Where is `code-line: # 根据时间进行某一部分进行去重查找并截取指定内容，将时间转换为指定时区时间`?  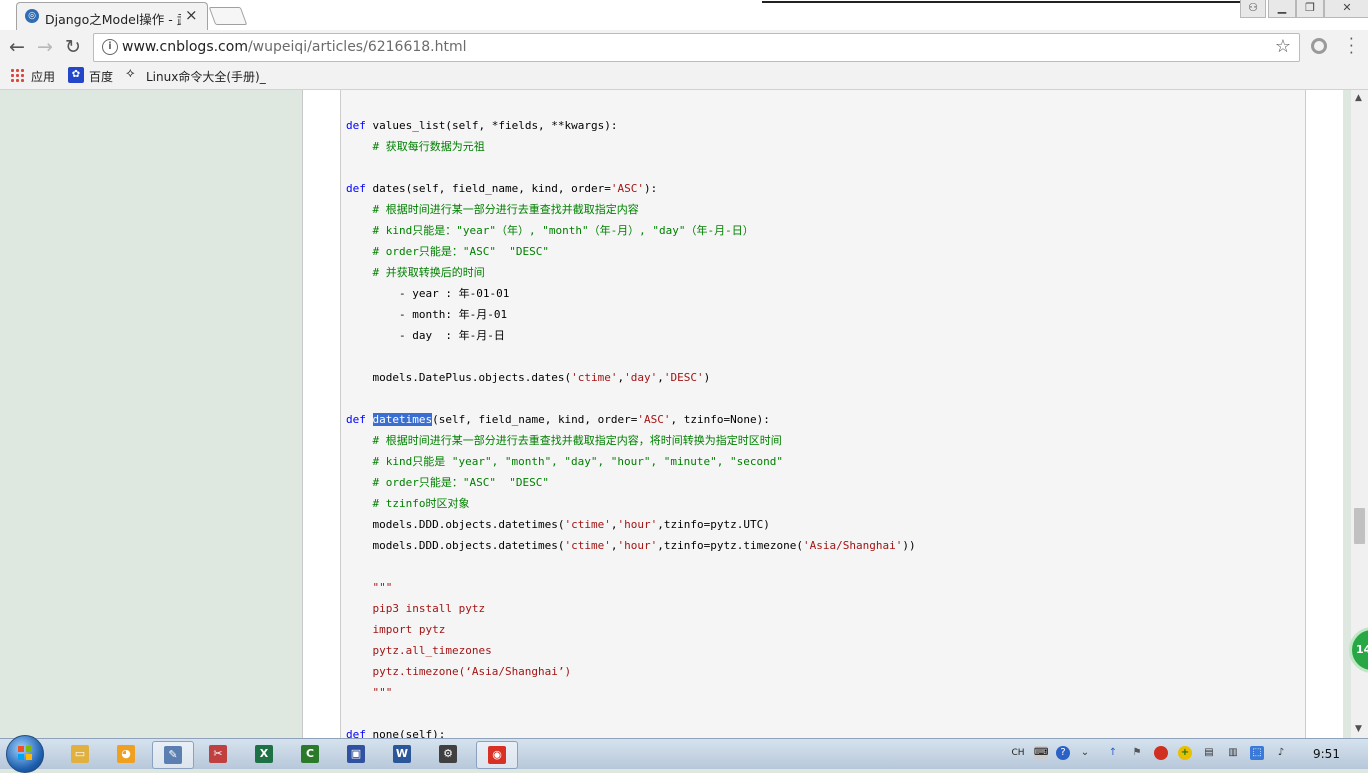
code-line: # 根据时间进行某一部分进行去重查找并截取指定内容，将时间转换为指定时区时间 is located at coordinates (631, 440).